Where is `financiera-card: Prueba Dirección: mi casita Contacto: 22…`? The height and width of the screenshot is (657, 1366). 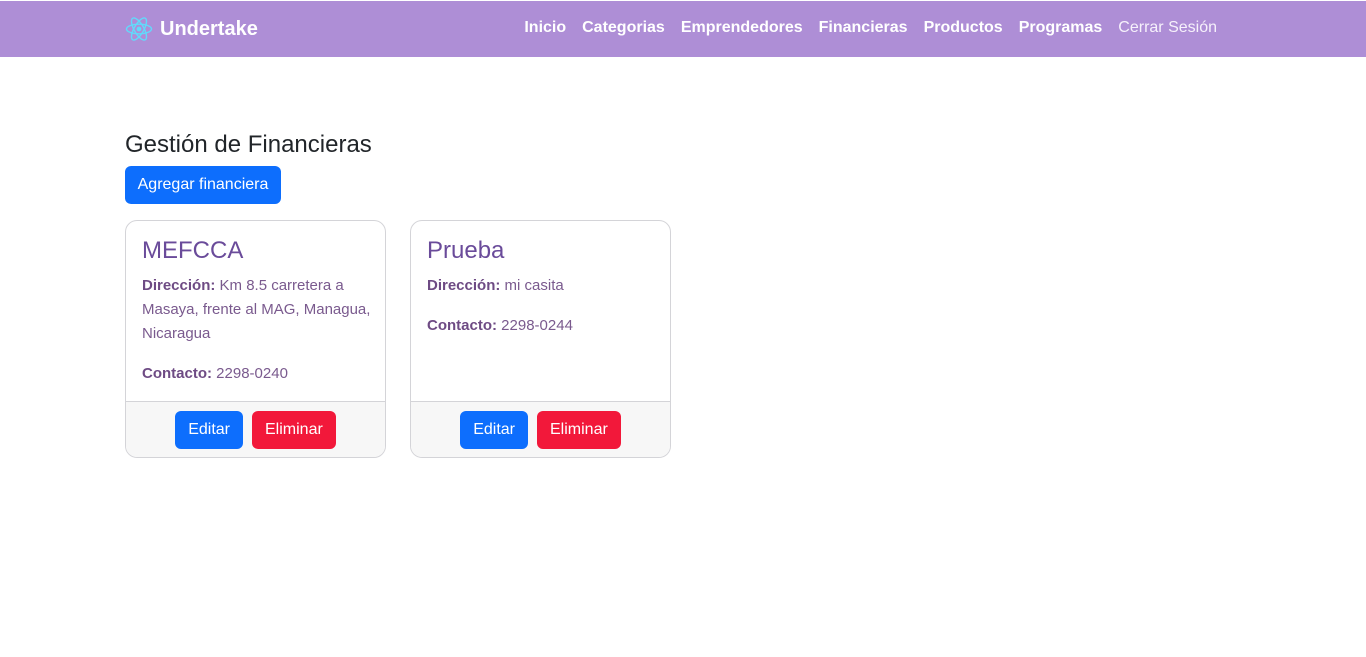 financiera-card: Prueba Dirección: mi casita Contacto: 22… is located at coordinates (540, 339).